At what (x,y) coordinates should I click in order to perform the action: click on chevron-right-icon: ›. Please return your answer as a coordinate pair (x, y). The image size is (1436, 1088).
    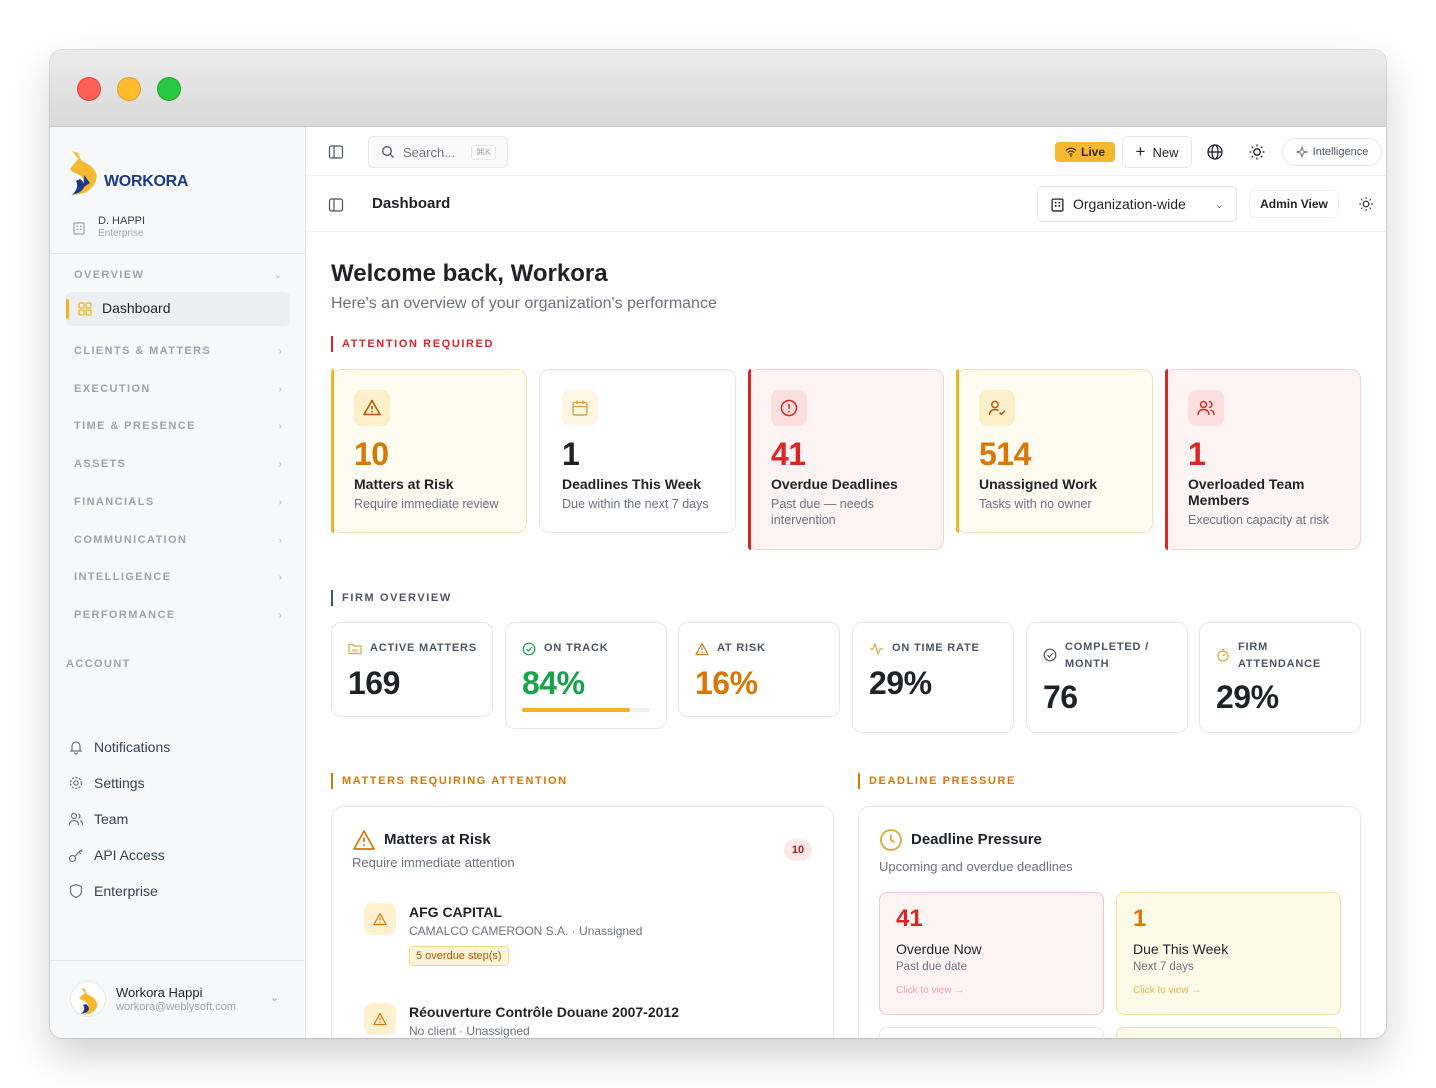
    Looking at the image, I should click on (280, 351).